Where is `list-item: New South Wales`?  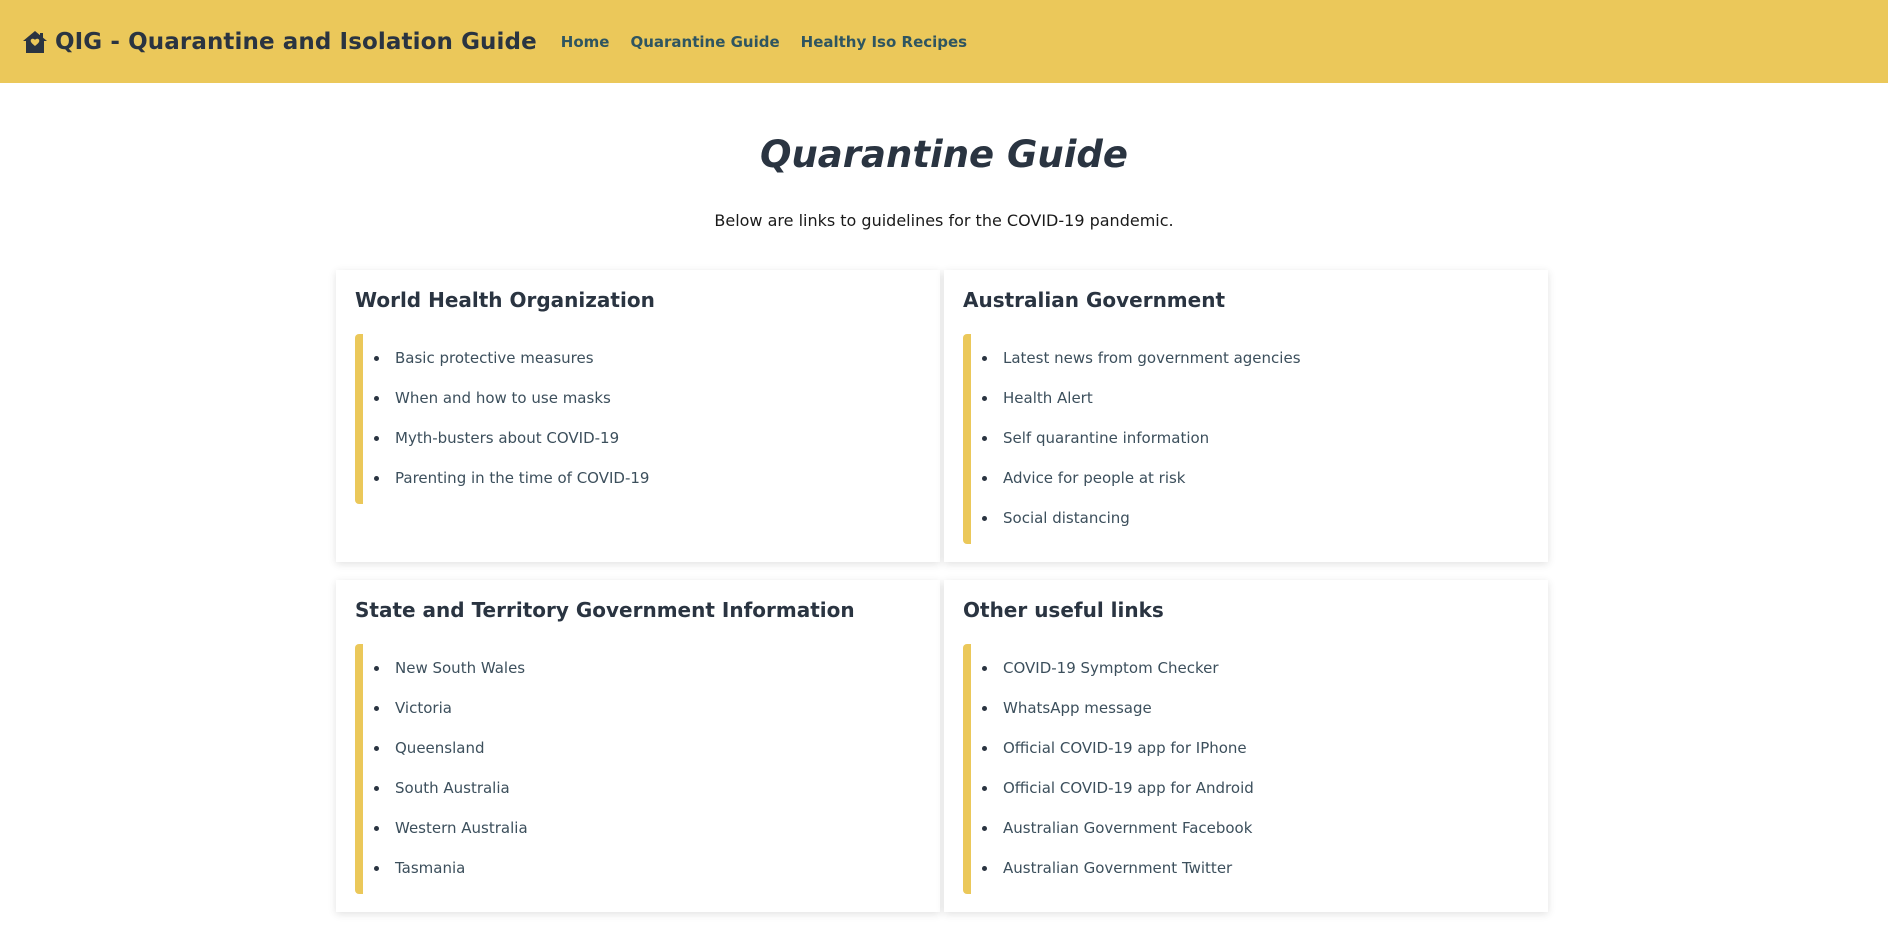 list-item: New South Wales is located at coordinates (647, 668).